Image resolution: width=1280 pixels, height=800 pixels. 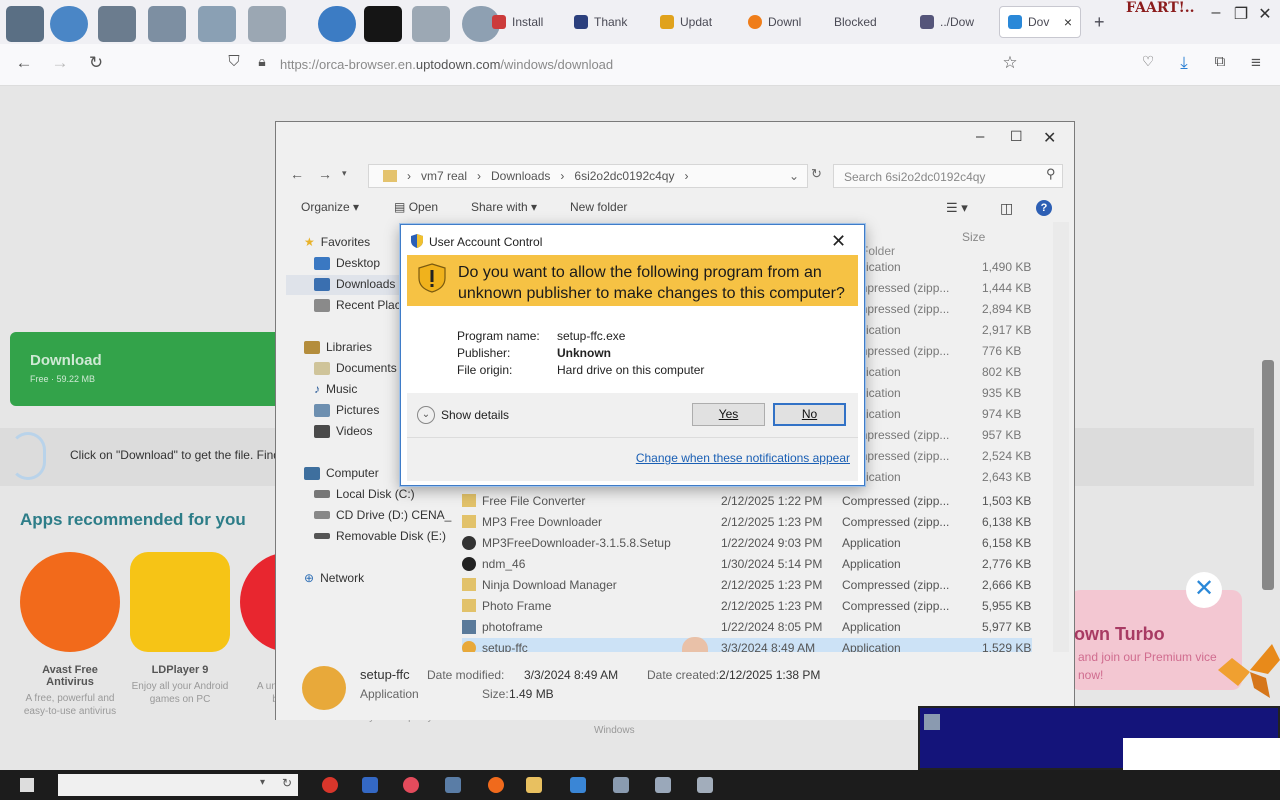 I want to click on firefox-icon, so click(x=496, y=785).